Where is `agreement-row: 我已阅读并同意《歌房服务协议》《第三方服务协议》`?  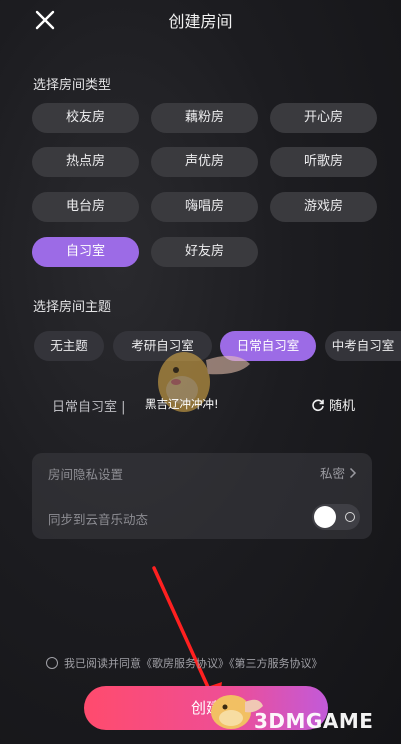 agreement-row: 我已阅读并同意《歌房服务协议》《第三方服务协议》 is located at coordinates (184, 663).